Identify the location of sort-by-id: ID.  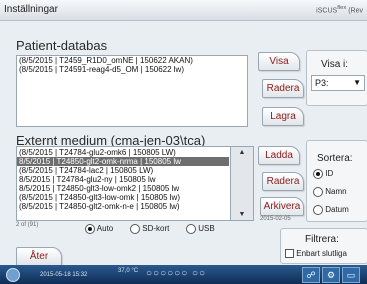
(323, 174).